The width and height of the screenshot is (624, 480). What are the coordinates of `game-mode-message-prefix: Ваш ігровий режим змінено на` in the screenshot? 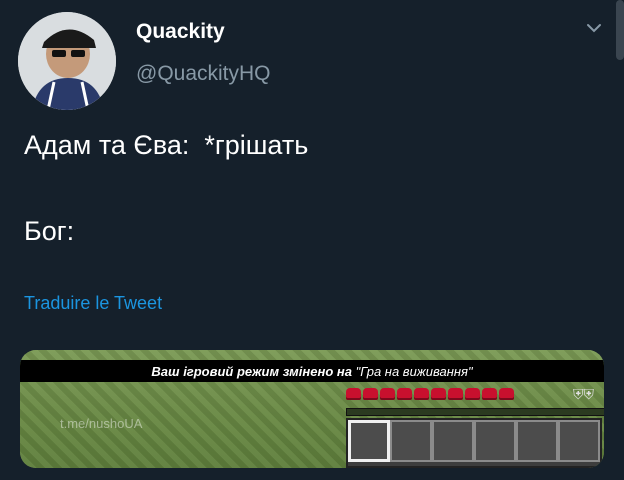 It's located at (251, 371).